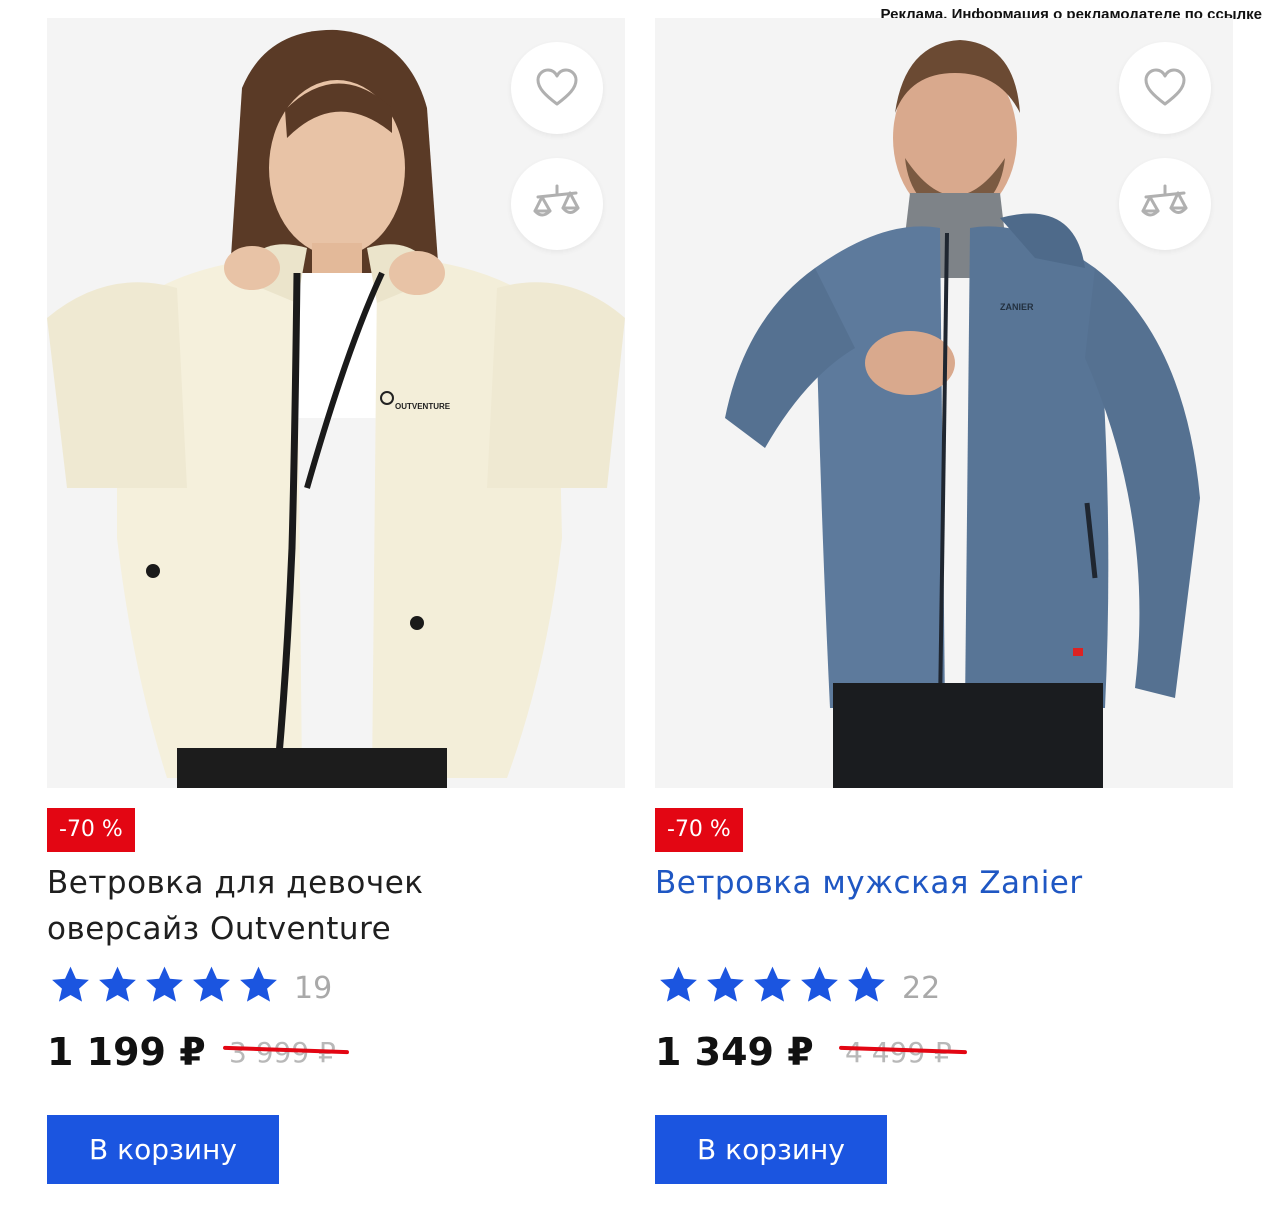  I want to click on jacket-brand-print: OUTVENTURE, so click(423, 406).